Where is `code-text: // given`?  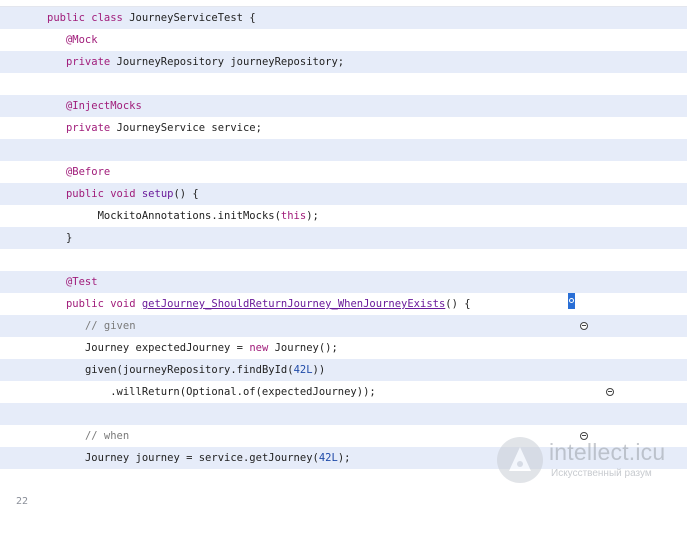 code-text: // given is located at coordinates (91, 326).